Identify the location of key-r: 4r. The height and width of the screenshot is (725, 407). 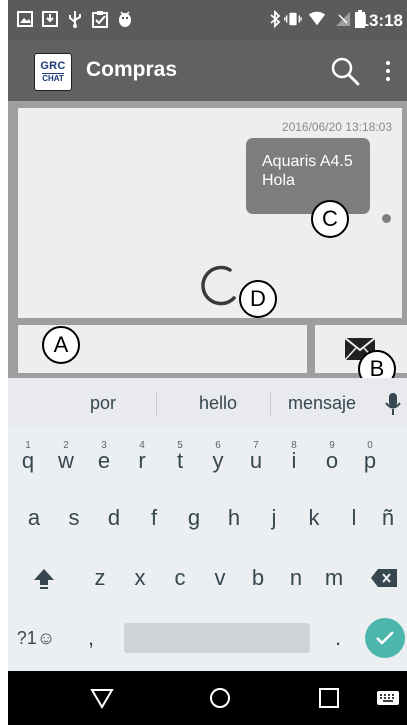
(142, 457).